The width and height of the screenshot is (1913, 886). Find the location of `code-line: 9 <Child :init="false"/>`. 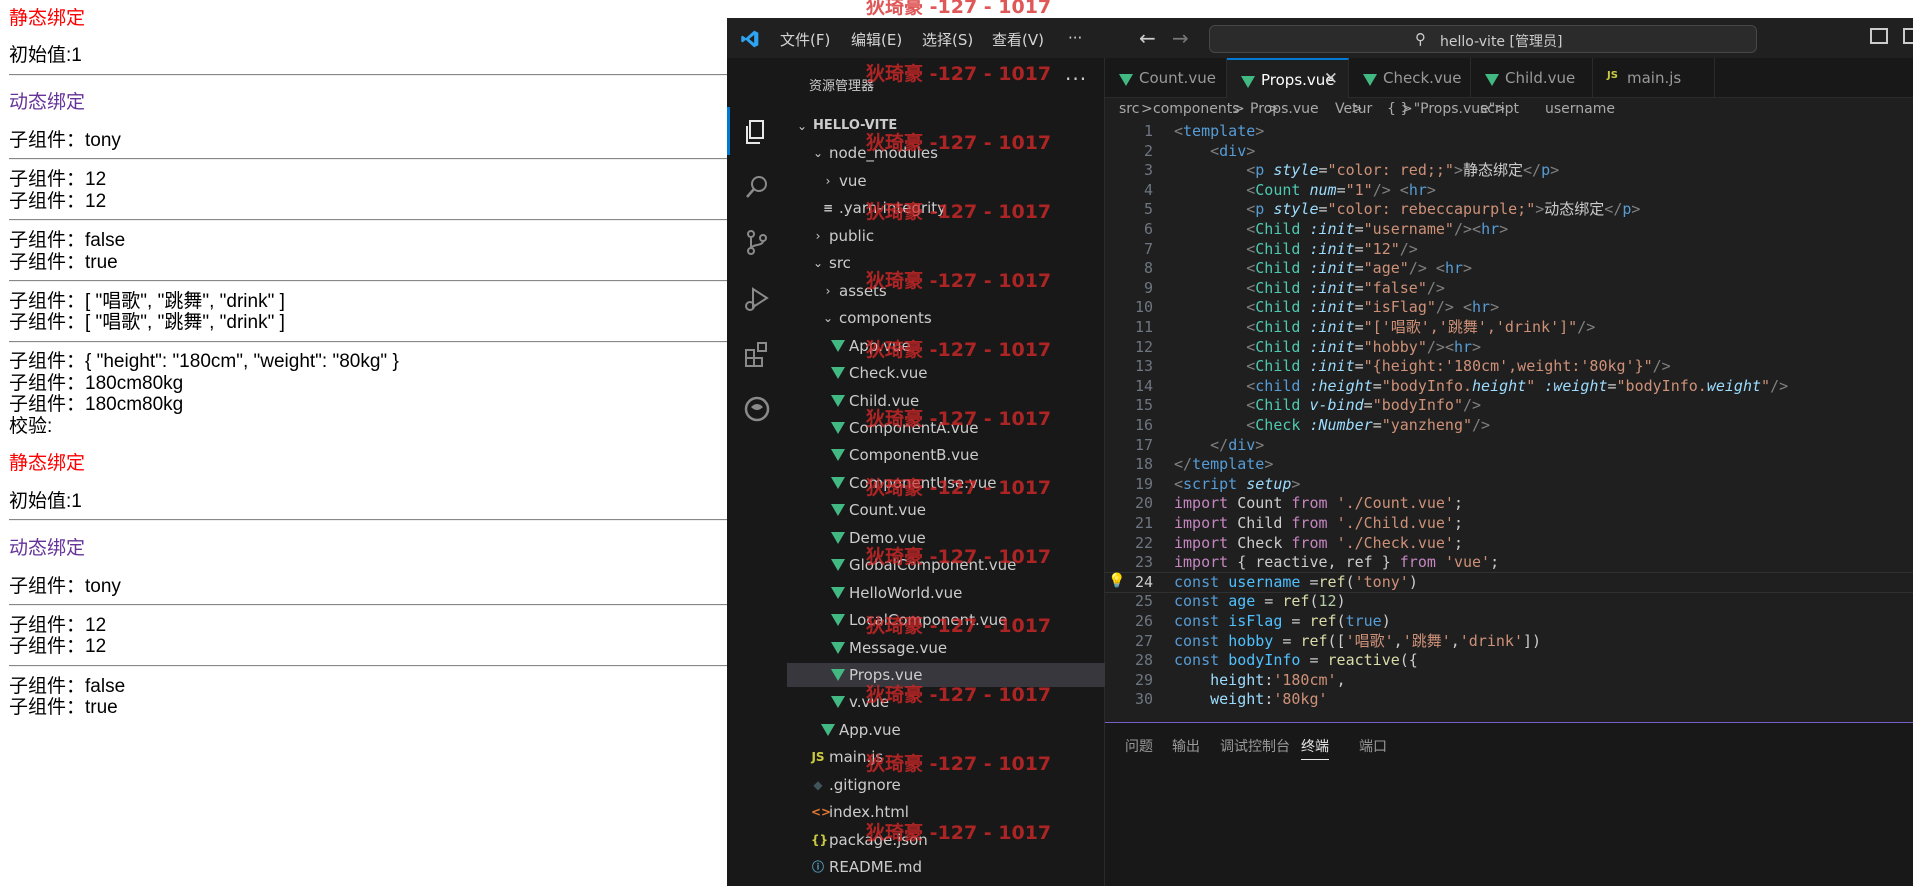

code-line: 9 <Child :init="false"/> is located at coordinates (1509, 289).